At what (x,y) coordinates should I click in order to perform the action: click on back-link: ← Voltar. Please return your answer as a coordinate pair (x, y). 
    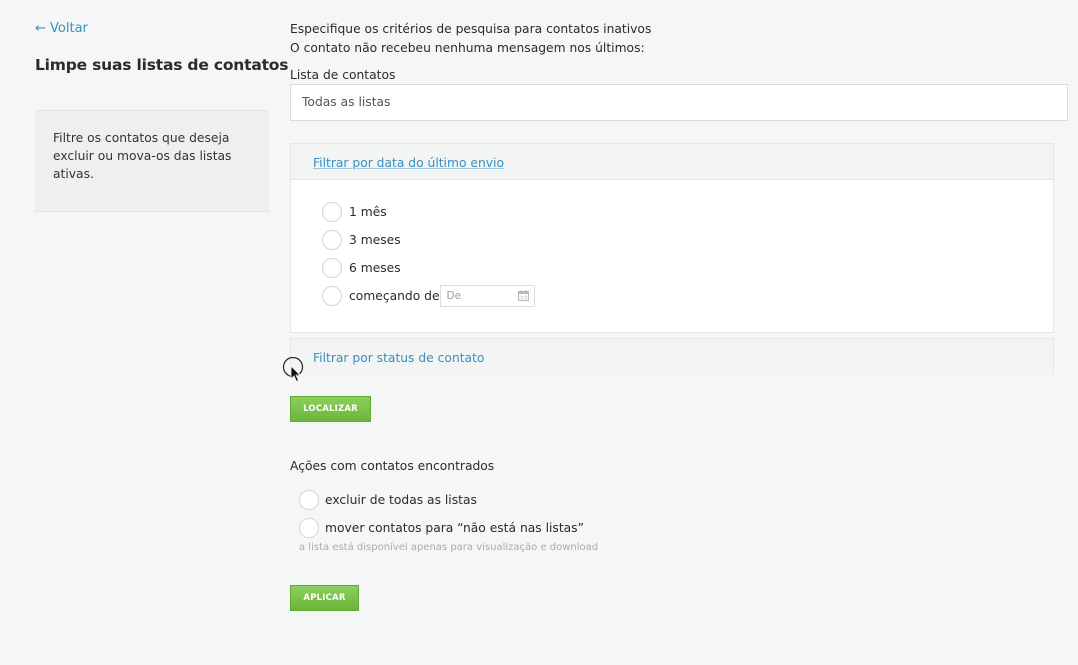
    Looking at the image, I should click on (61, 28).